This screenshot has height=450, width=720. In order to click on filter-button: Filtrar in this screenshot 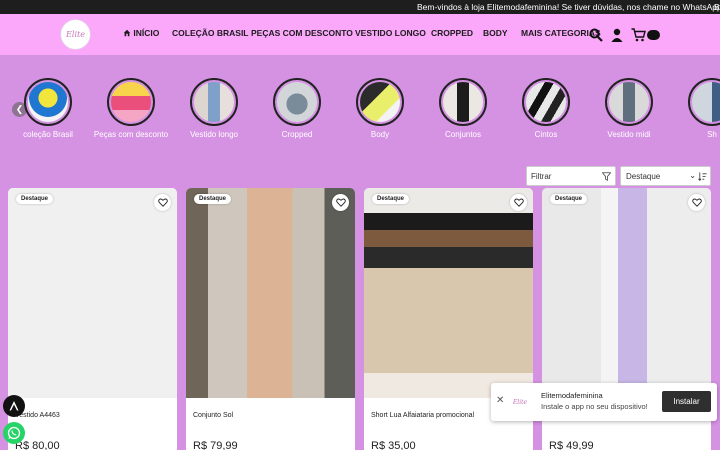, I will do `click(571, 176)`.